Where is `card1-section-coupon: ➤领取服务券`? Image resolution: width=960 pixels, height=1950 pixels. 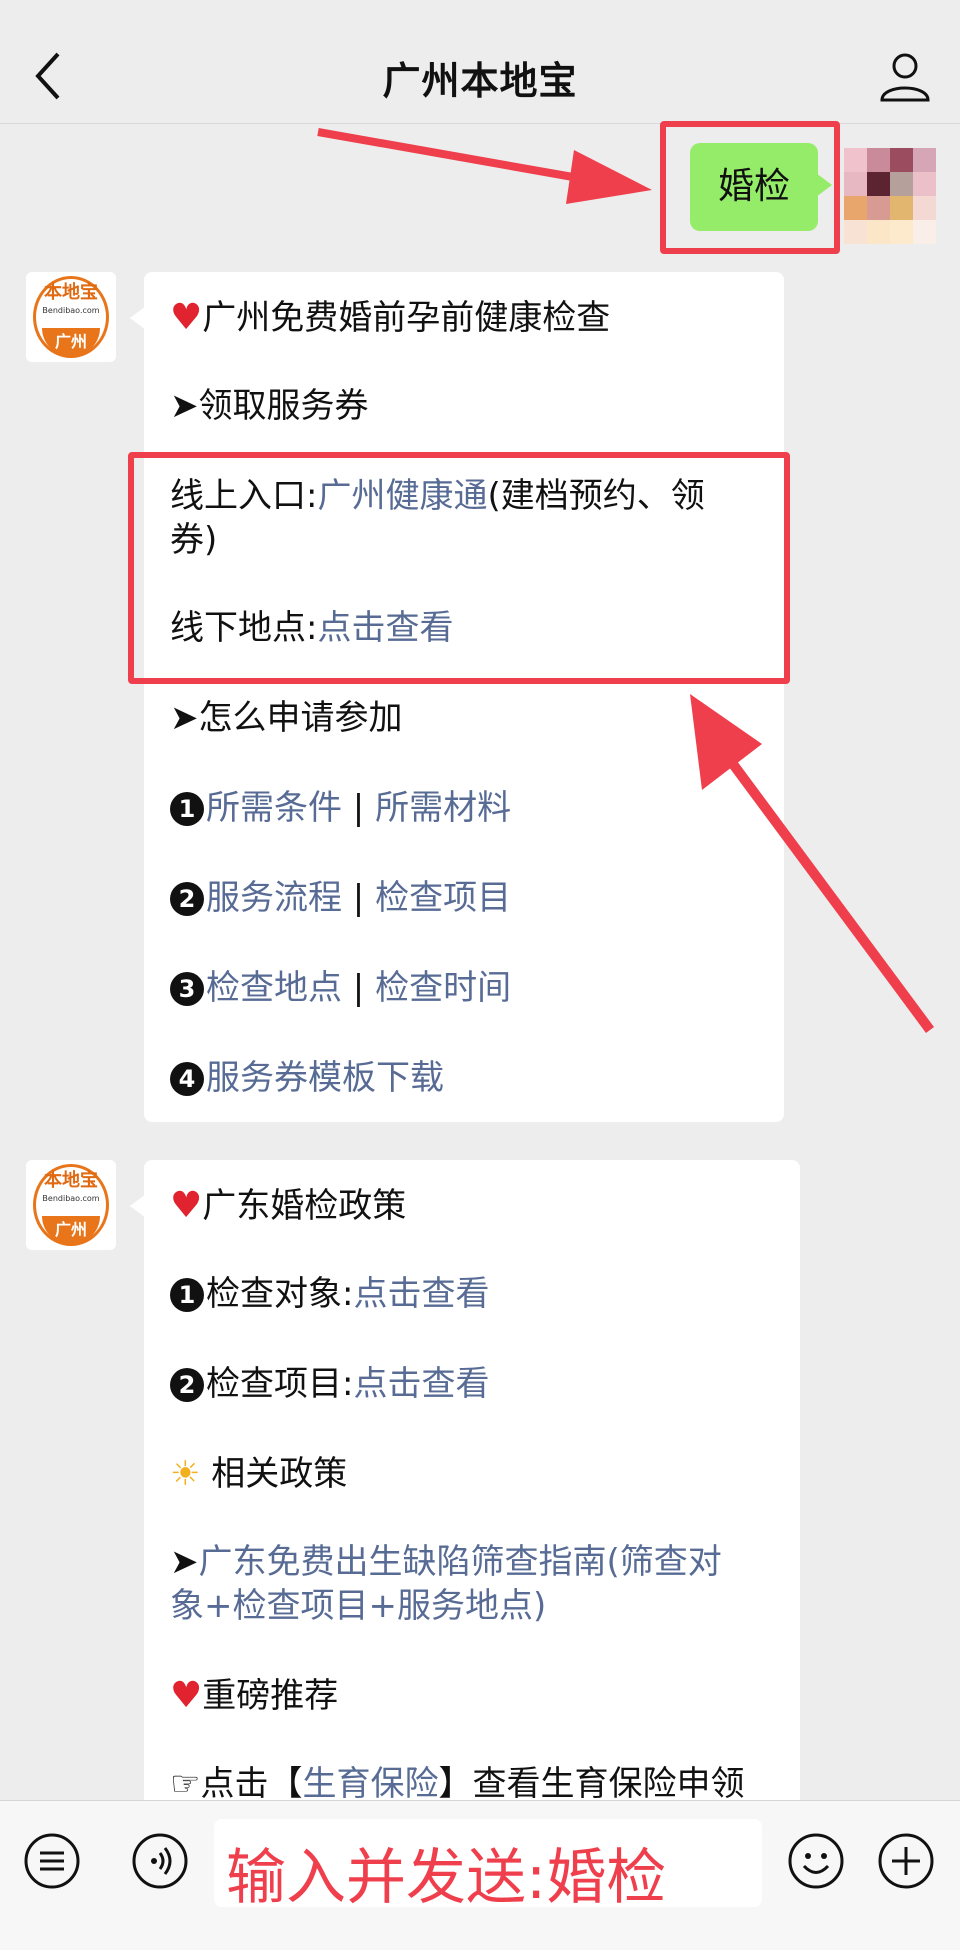
card1-section-coupon: ➤领取服务券 is located at coordinates (269, 406).